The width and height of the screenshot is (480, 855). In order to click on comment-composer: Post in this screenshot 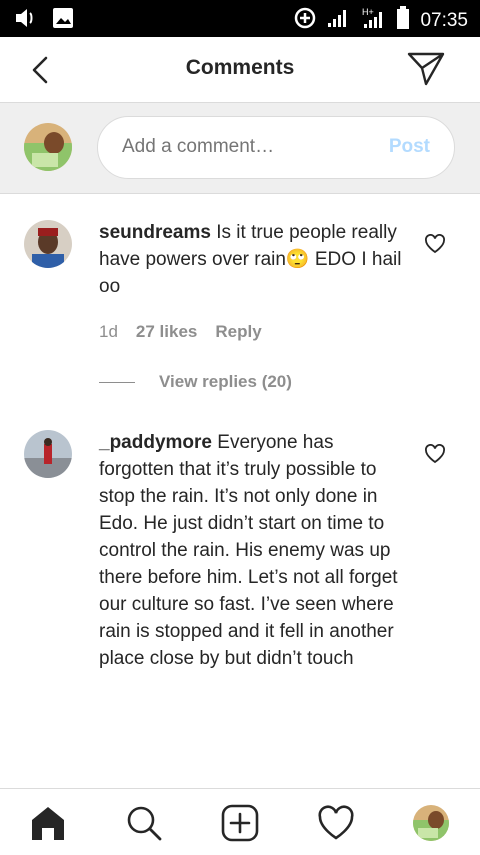, I will do `click(240, 148)`.